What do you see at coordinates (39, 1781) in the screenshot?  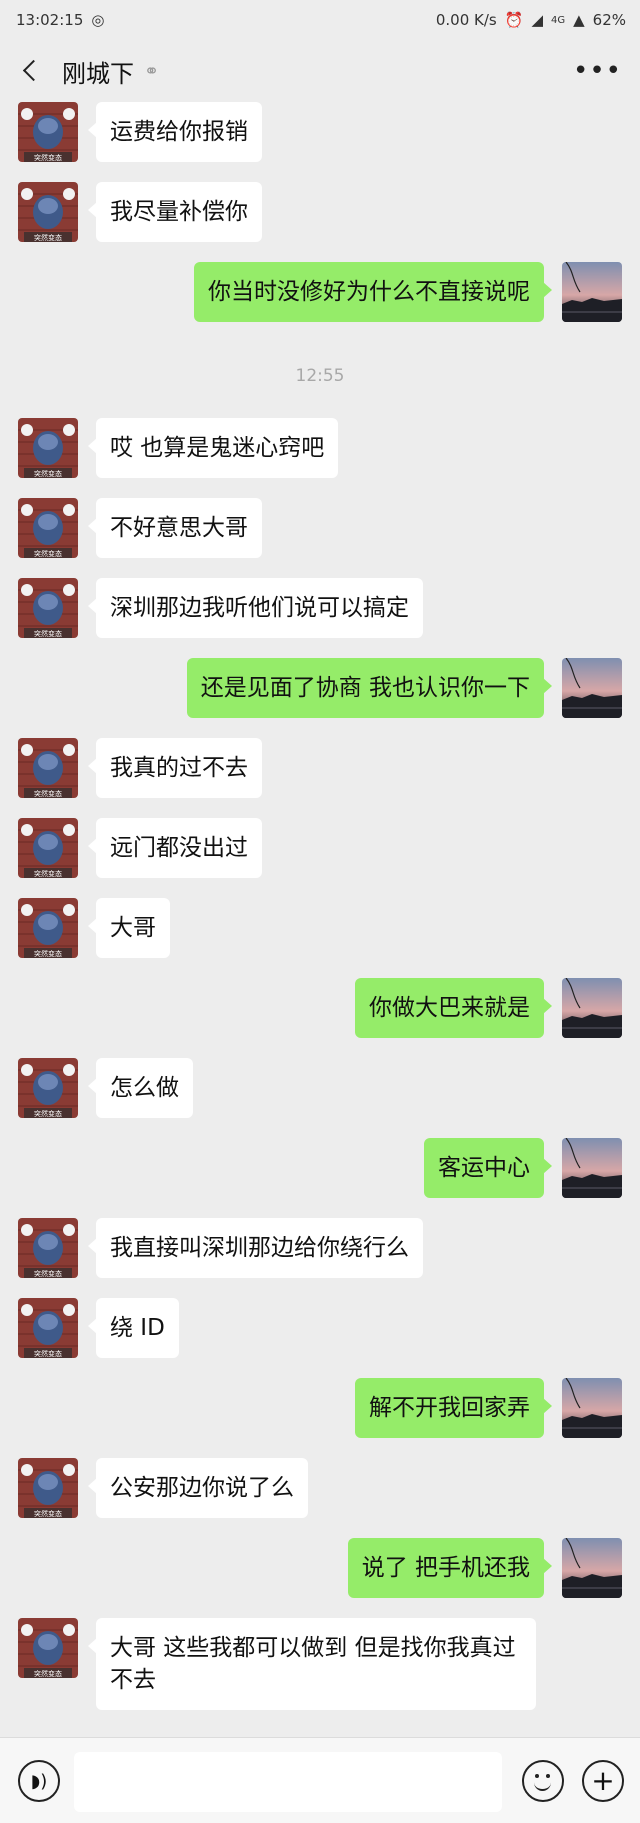 I see `voice-icon: ◗)` at bounding box center [39, 1781].